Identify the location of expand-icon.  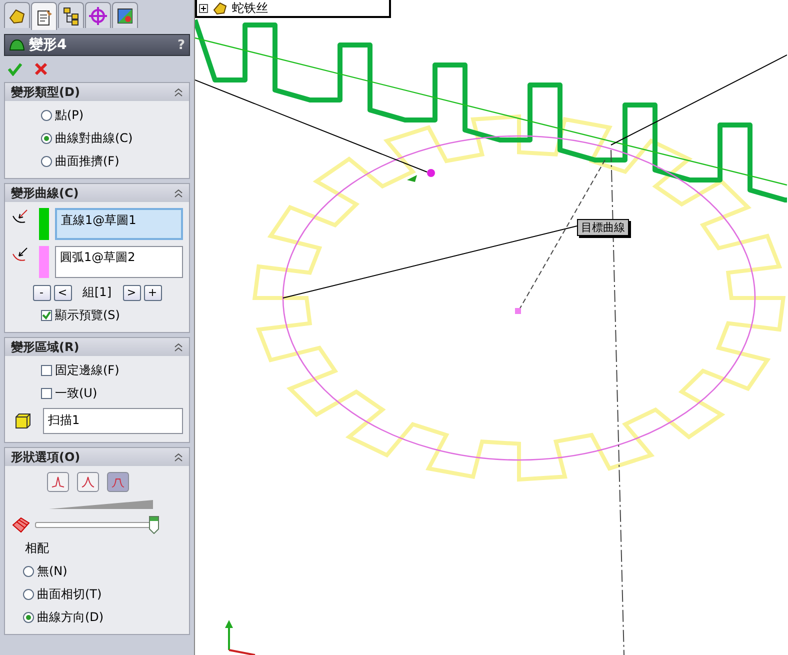
(203, 8).